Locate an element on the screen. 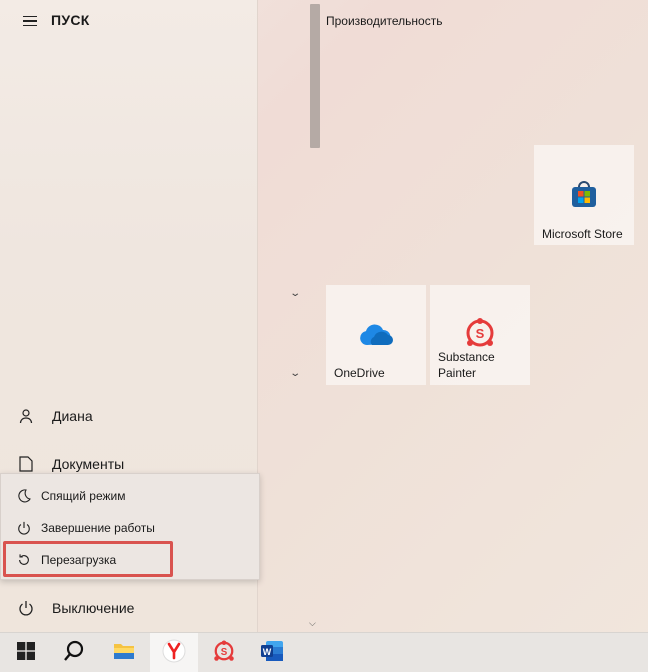 The width and height of the screenshot is (648, 672). shutdown-option: Завершение работы is located at coordinates (130, 528).